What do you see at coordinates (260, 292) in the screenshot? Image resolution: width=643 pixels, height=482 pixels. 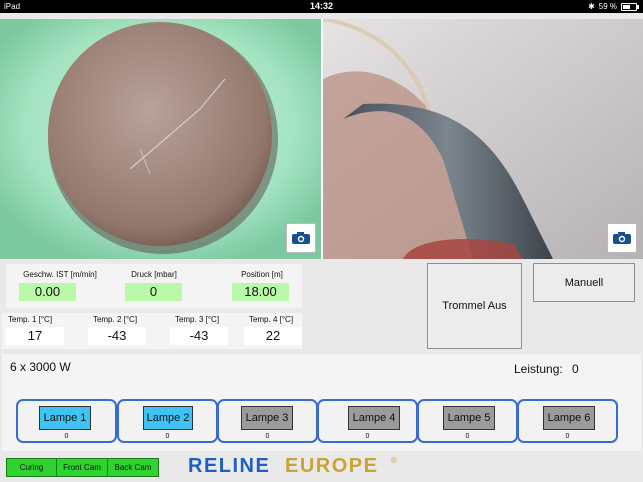 I see `position-value: 18.00` at bounding box center [260, 292].